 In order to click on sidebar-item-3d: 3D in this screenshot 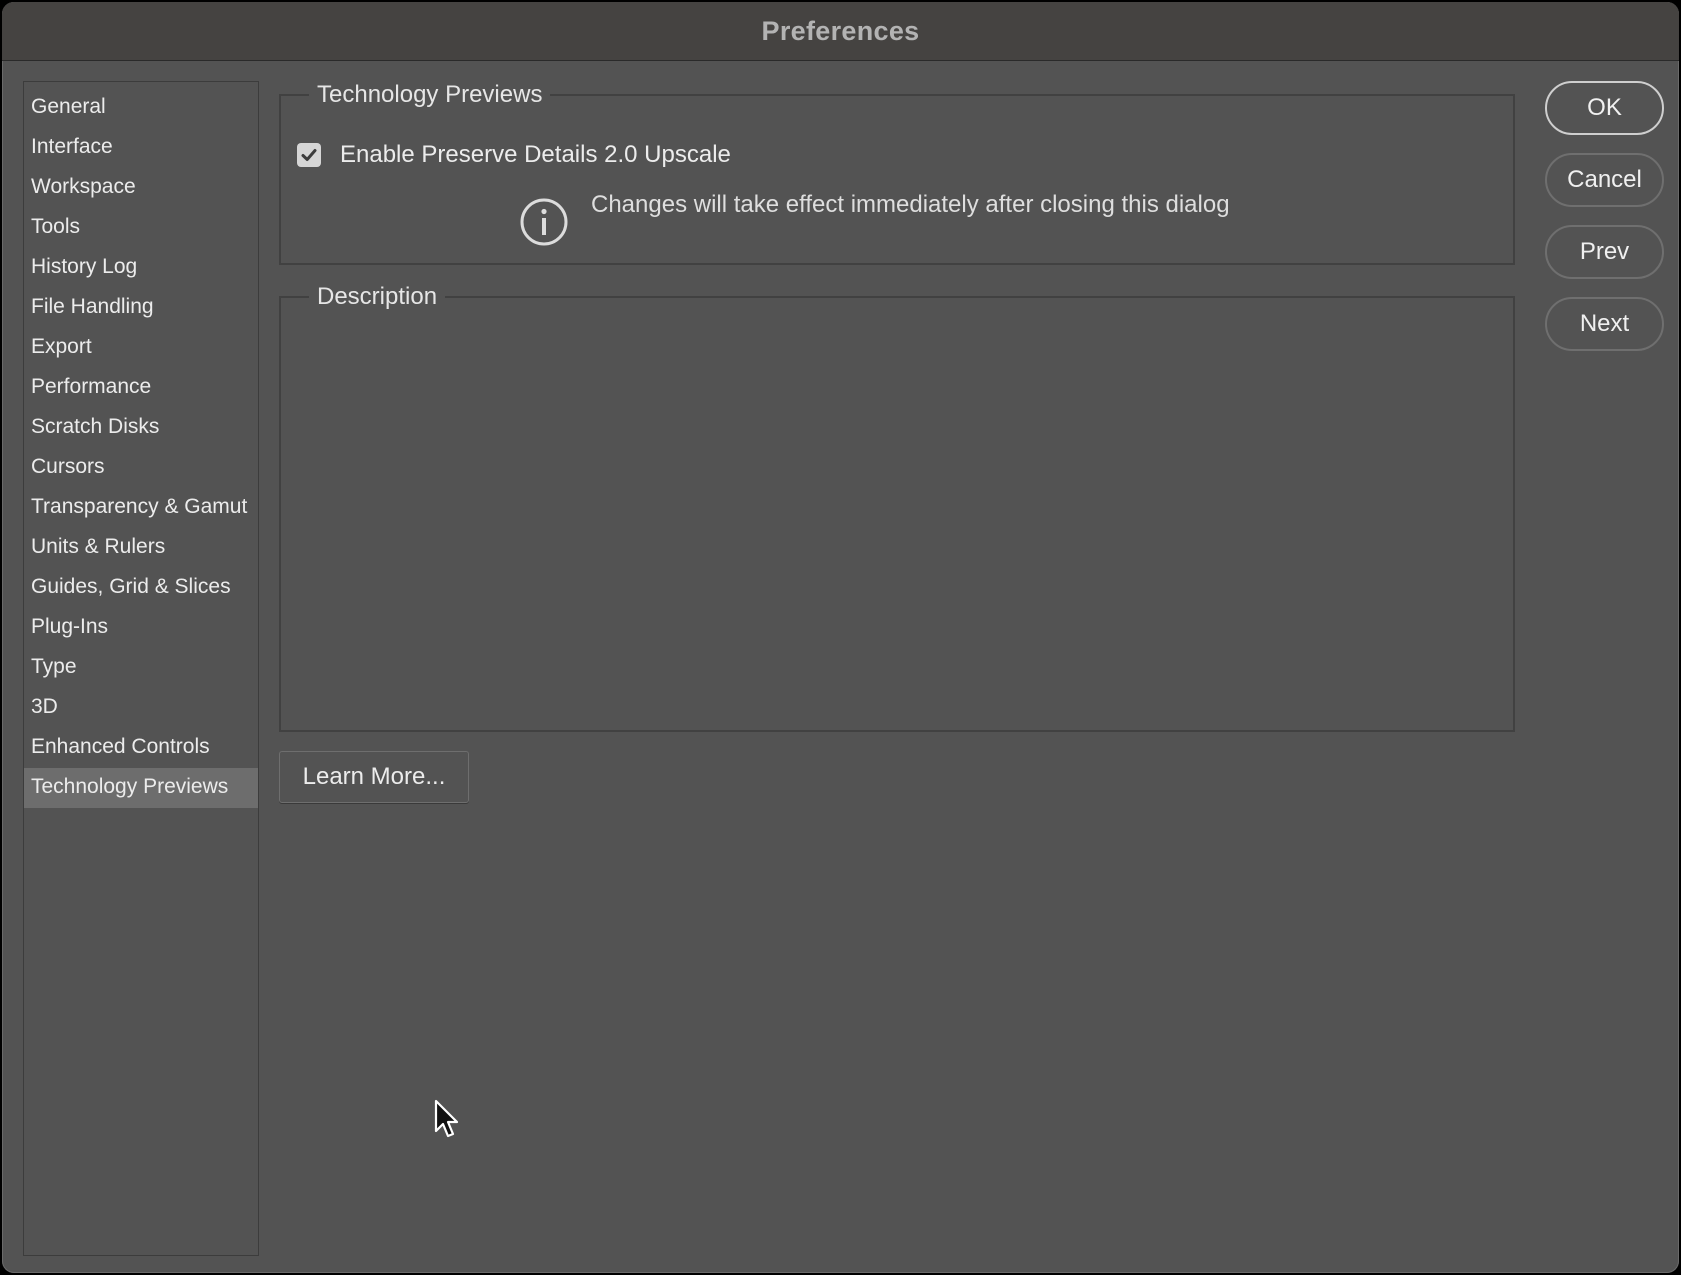, I will do `click(141, 708)`.